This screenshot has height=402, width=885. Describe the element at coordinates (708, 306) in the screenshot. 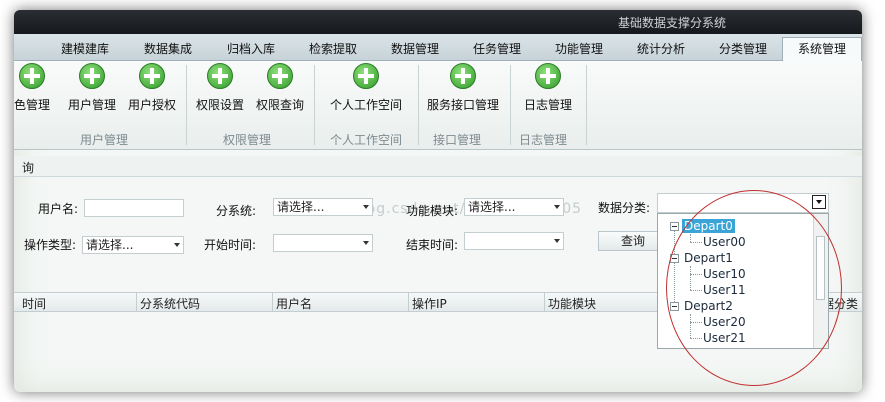

I see `tree-node-depart2: Depart2` at that location.